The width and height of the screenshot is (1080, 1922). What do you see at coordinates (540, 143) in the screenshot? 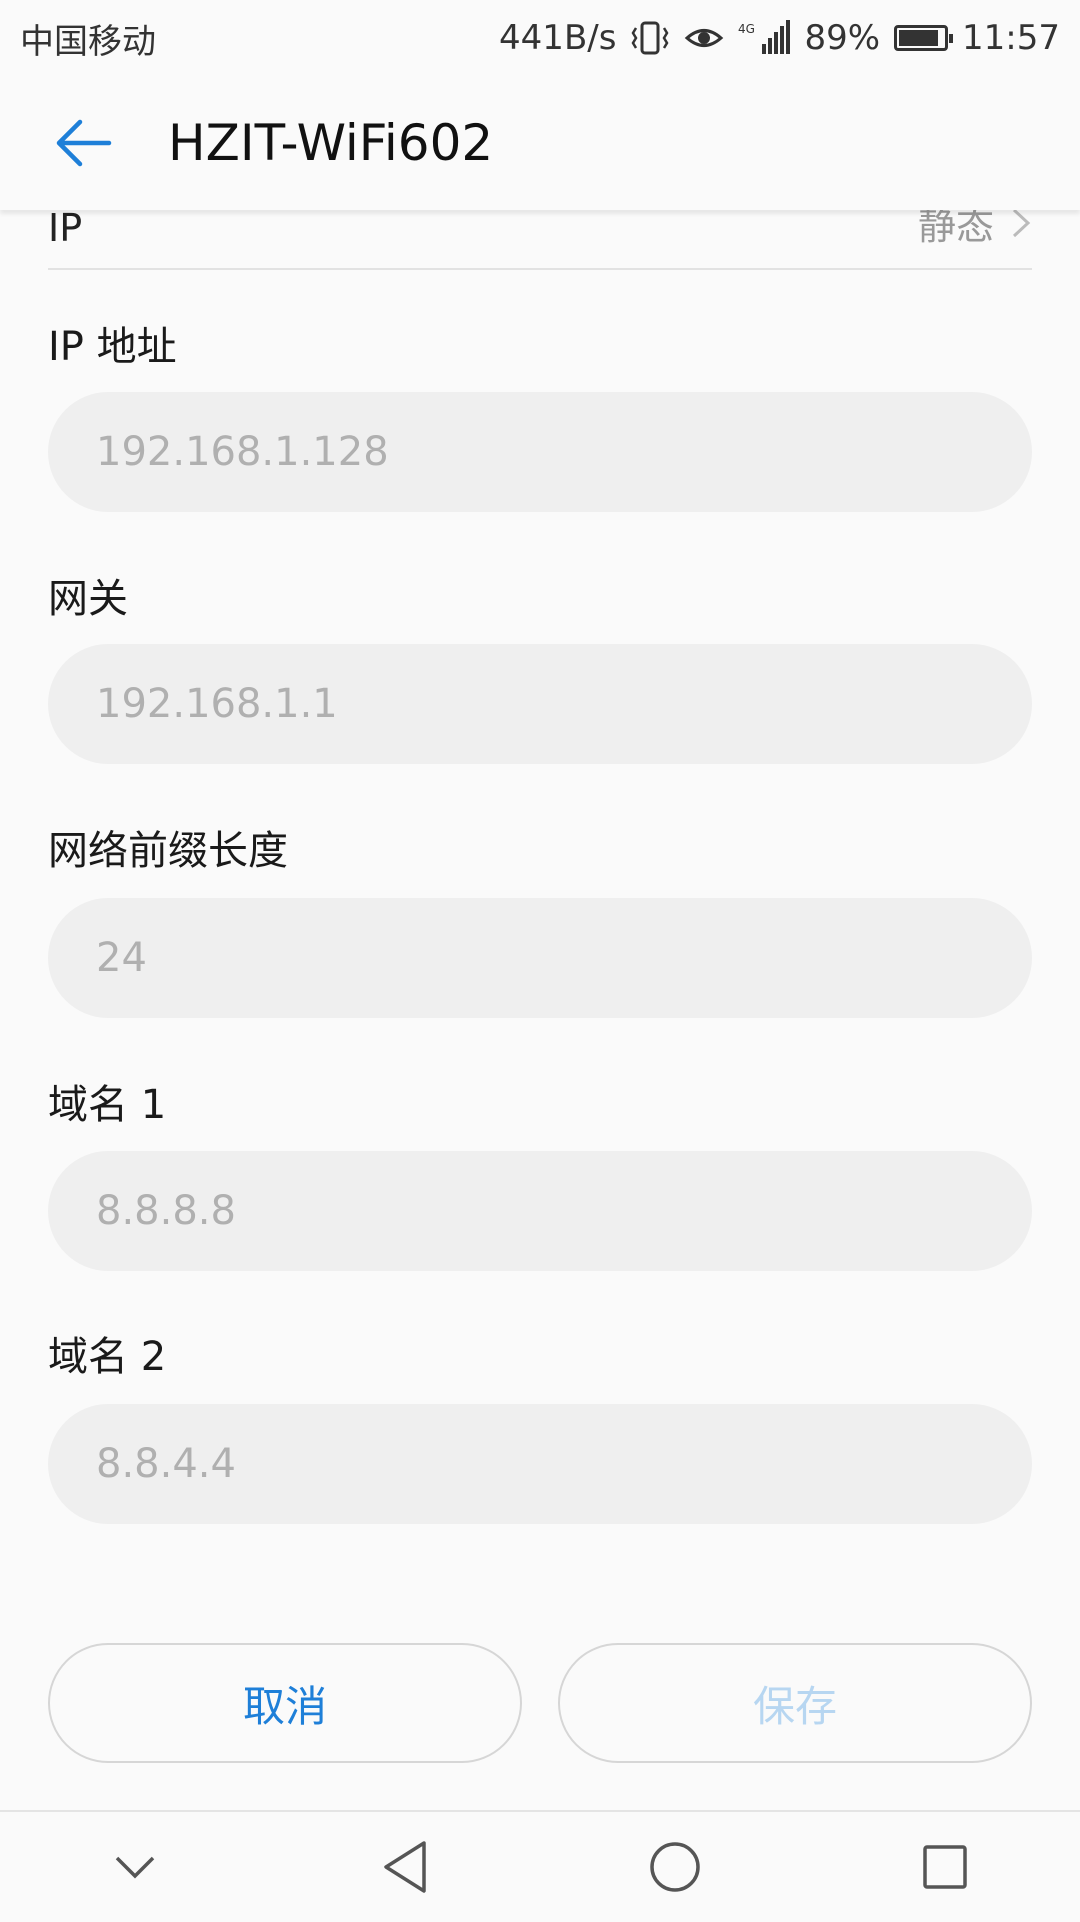
I see `app-bar: HZIT-WiFi602` at bounding box center [540, 143].